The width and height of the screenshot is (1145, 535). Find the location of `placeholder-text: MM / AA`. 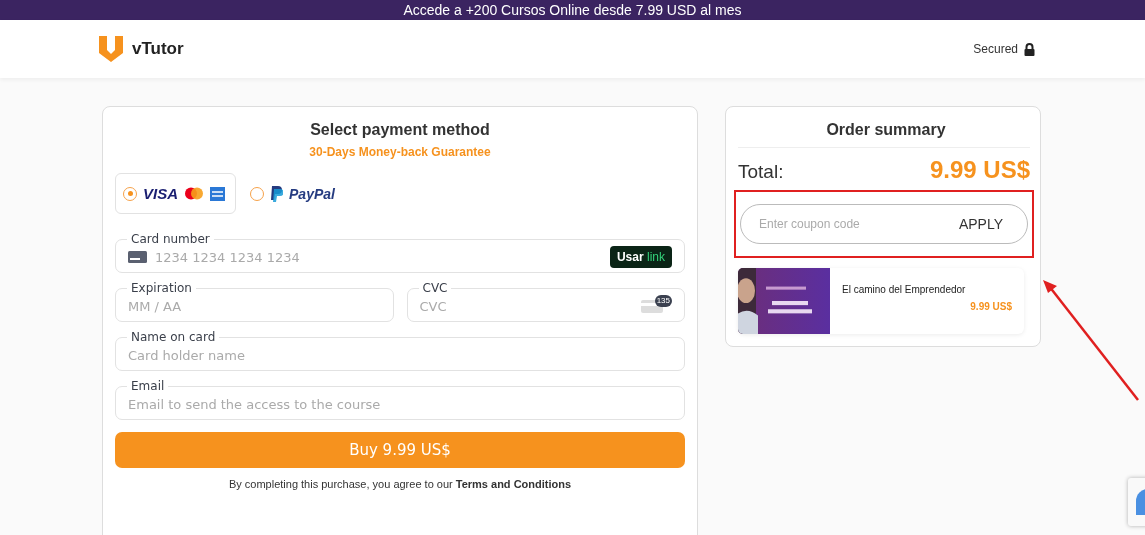

placeholder-text: MM / AA is located at coordinates (155, 306).